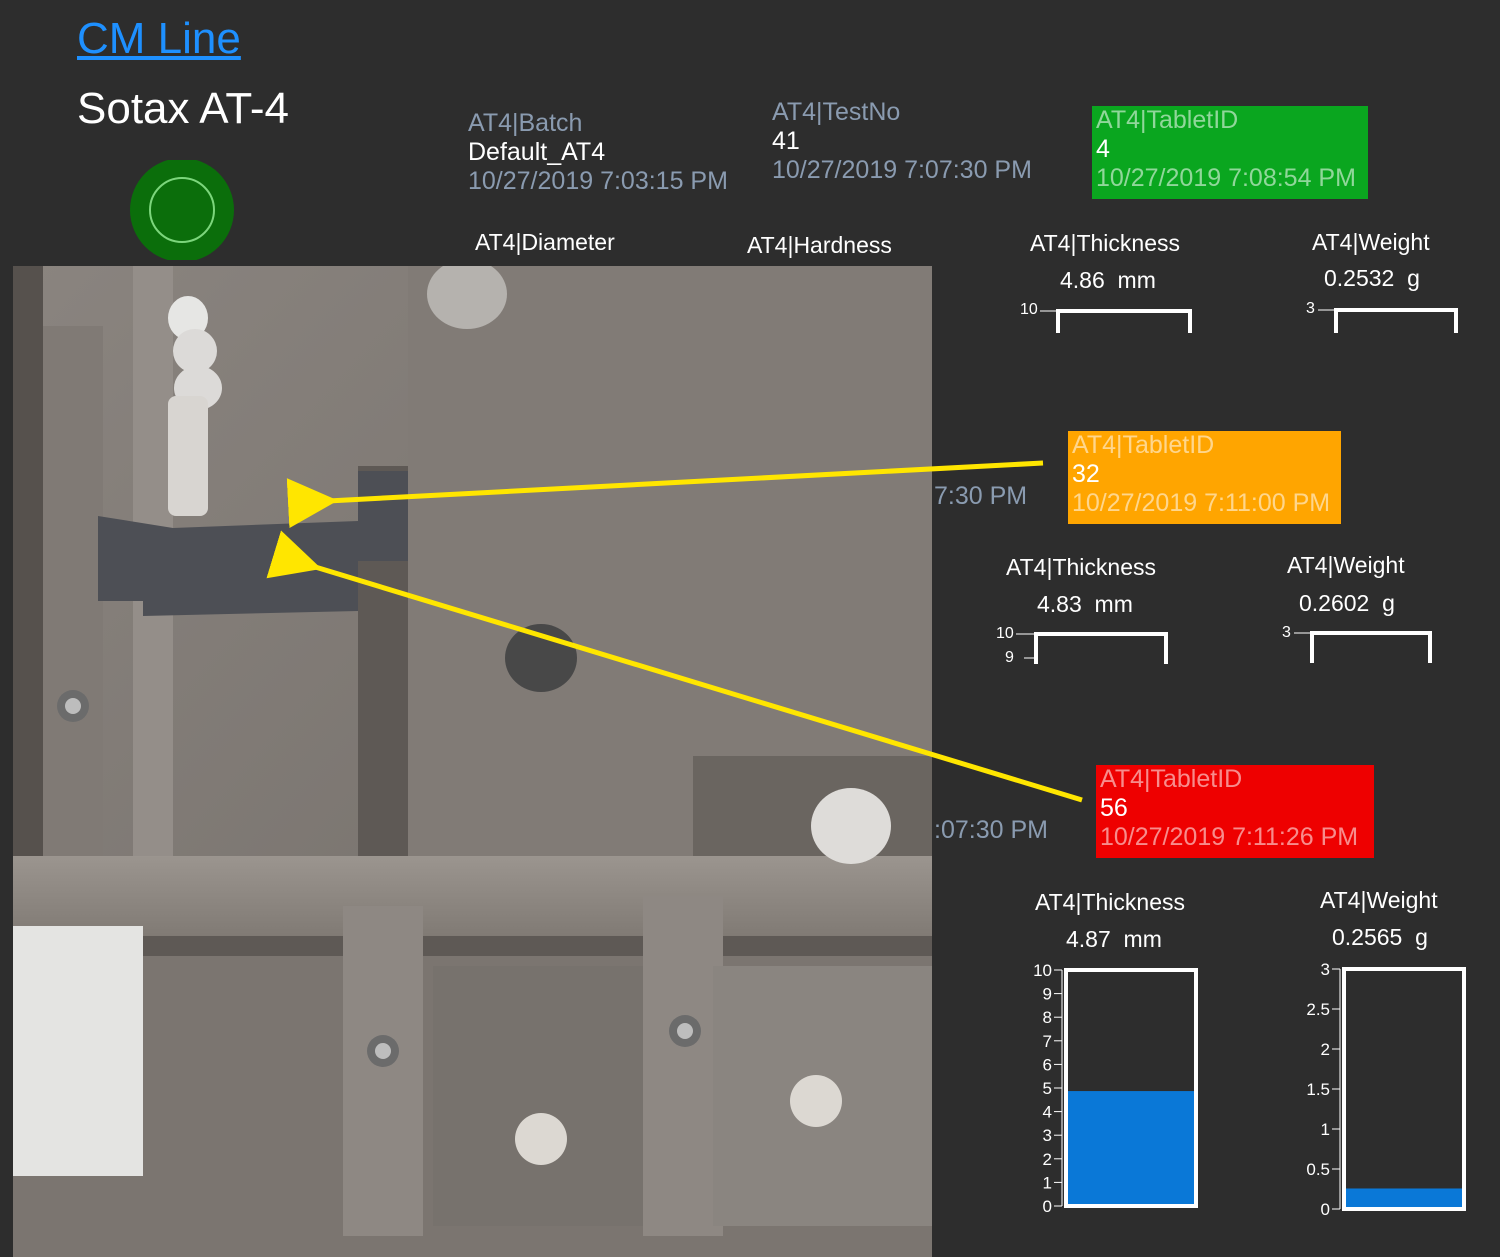 Image resolution: width=1500 pixels, height=1257 pixels. I want to click on annotation-arrows, so click(674, 631).